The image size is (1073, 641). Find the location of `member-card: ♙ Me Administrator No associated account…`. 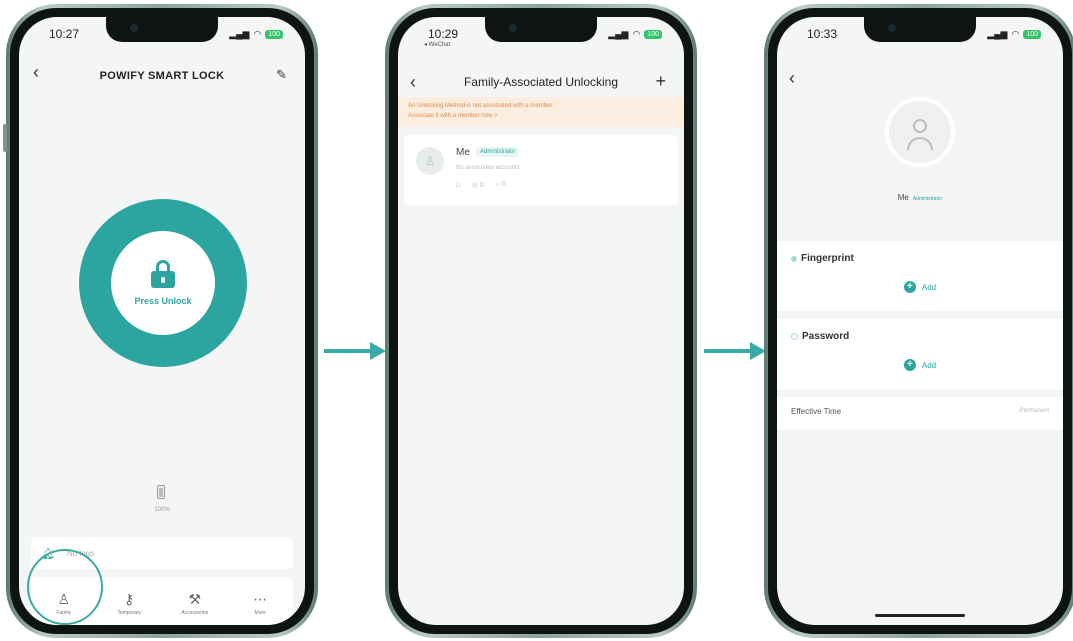

member-card: ♙ Me Administrator No associated account… is located at coordinates (541, 170).